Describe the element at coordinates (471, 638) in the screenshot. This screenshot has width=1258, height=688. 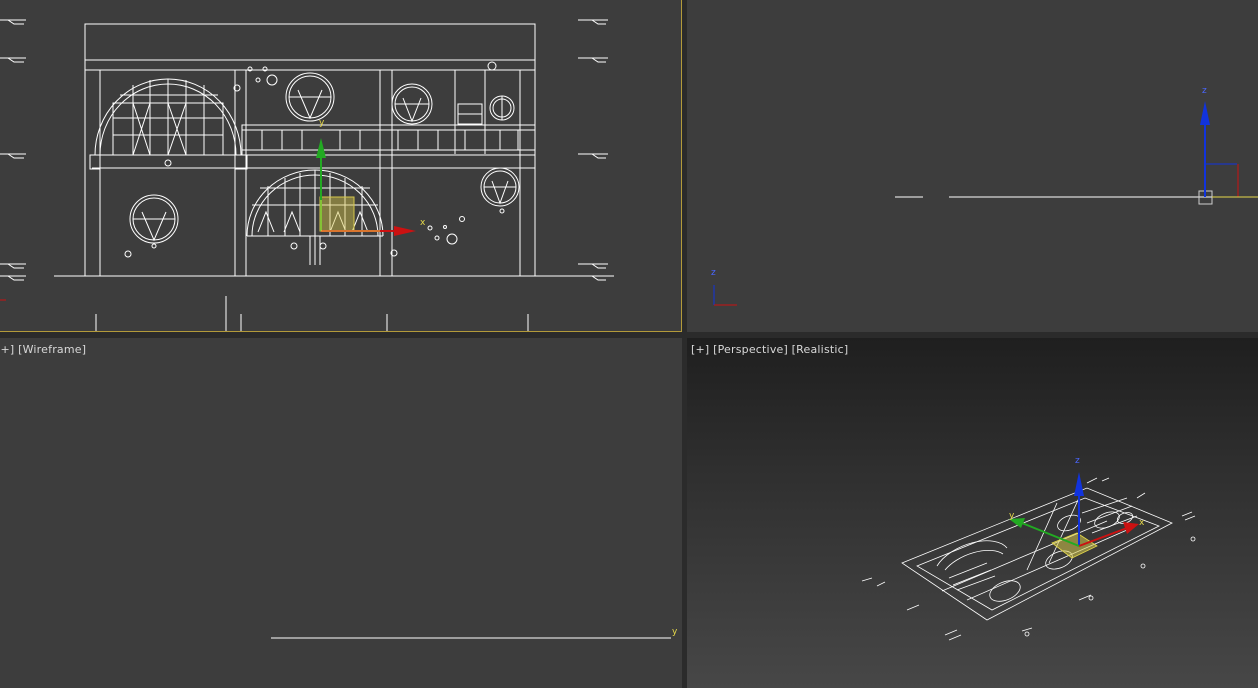
I see `wireframe-drawing` at that location.